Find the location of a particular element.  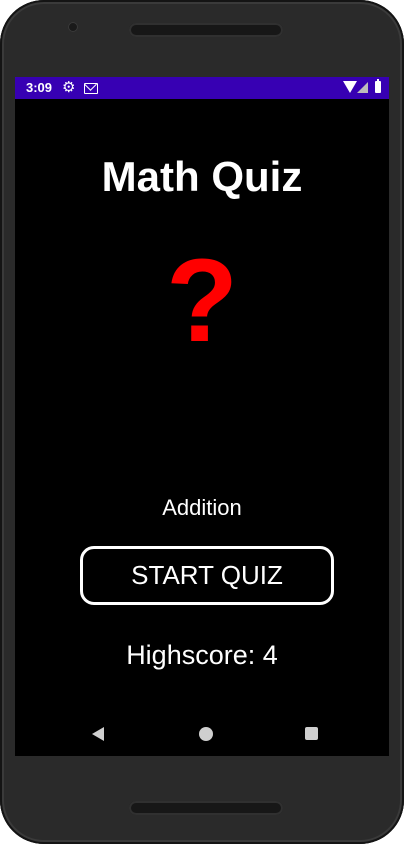

wifi-icon is located at coordinates (350, 87).